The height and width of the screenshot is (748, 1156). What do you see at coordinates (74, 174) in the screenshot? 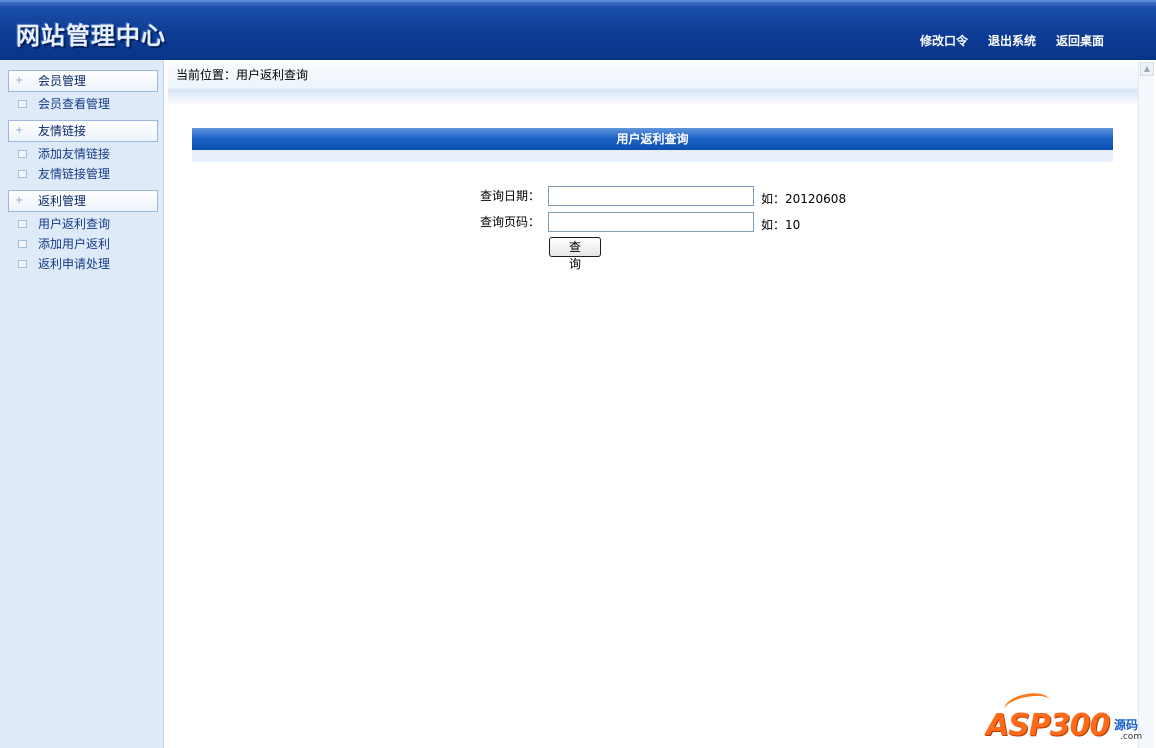
I see `sidebar-item-label: 友情链接管理` at bounding box center [74, 174].